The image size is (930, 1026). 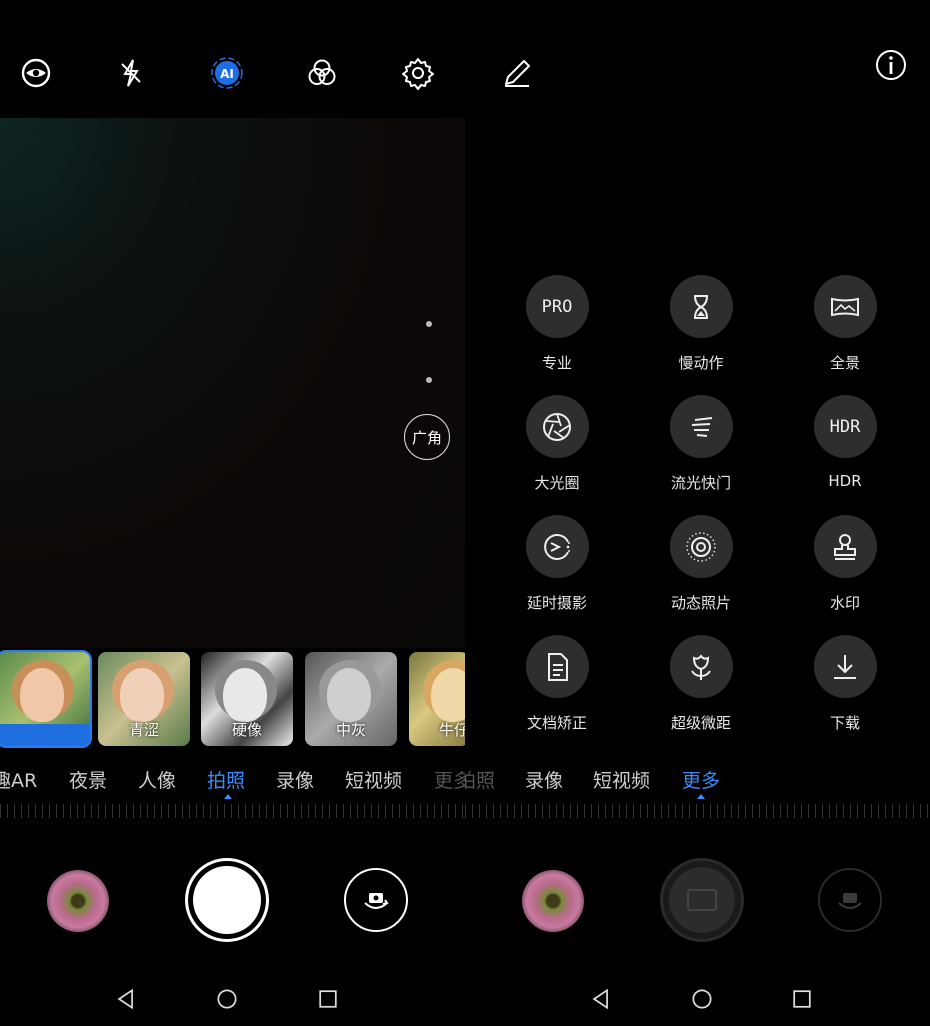 What do you see at coordinates (418, 73) in the screenshot?
I see `settings-gear-icon` at bounding box center [418, 73].